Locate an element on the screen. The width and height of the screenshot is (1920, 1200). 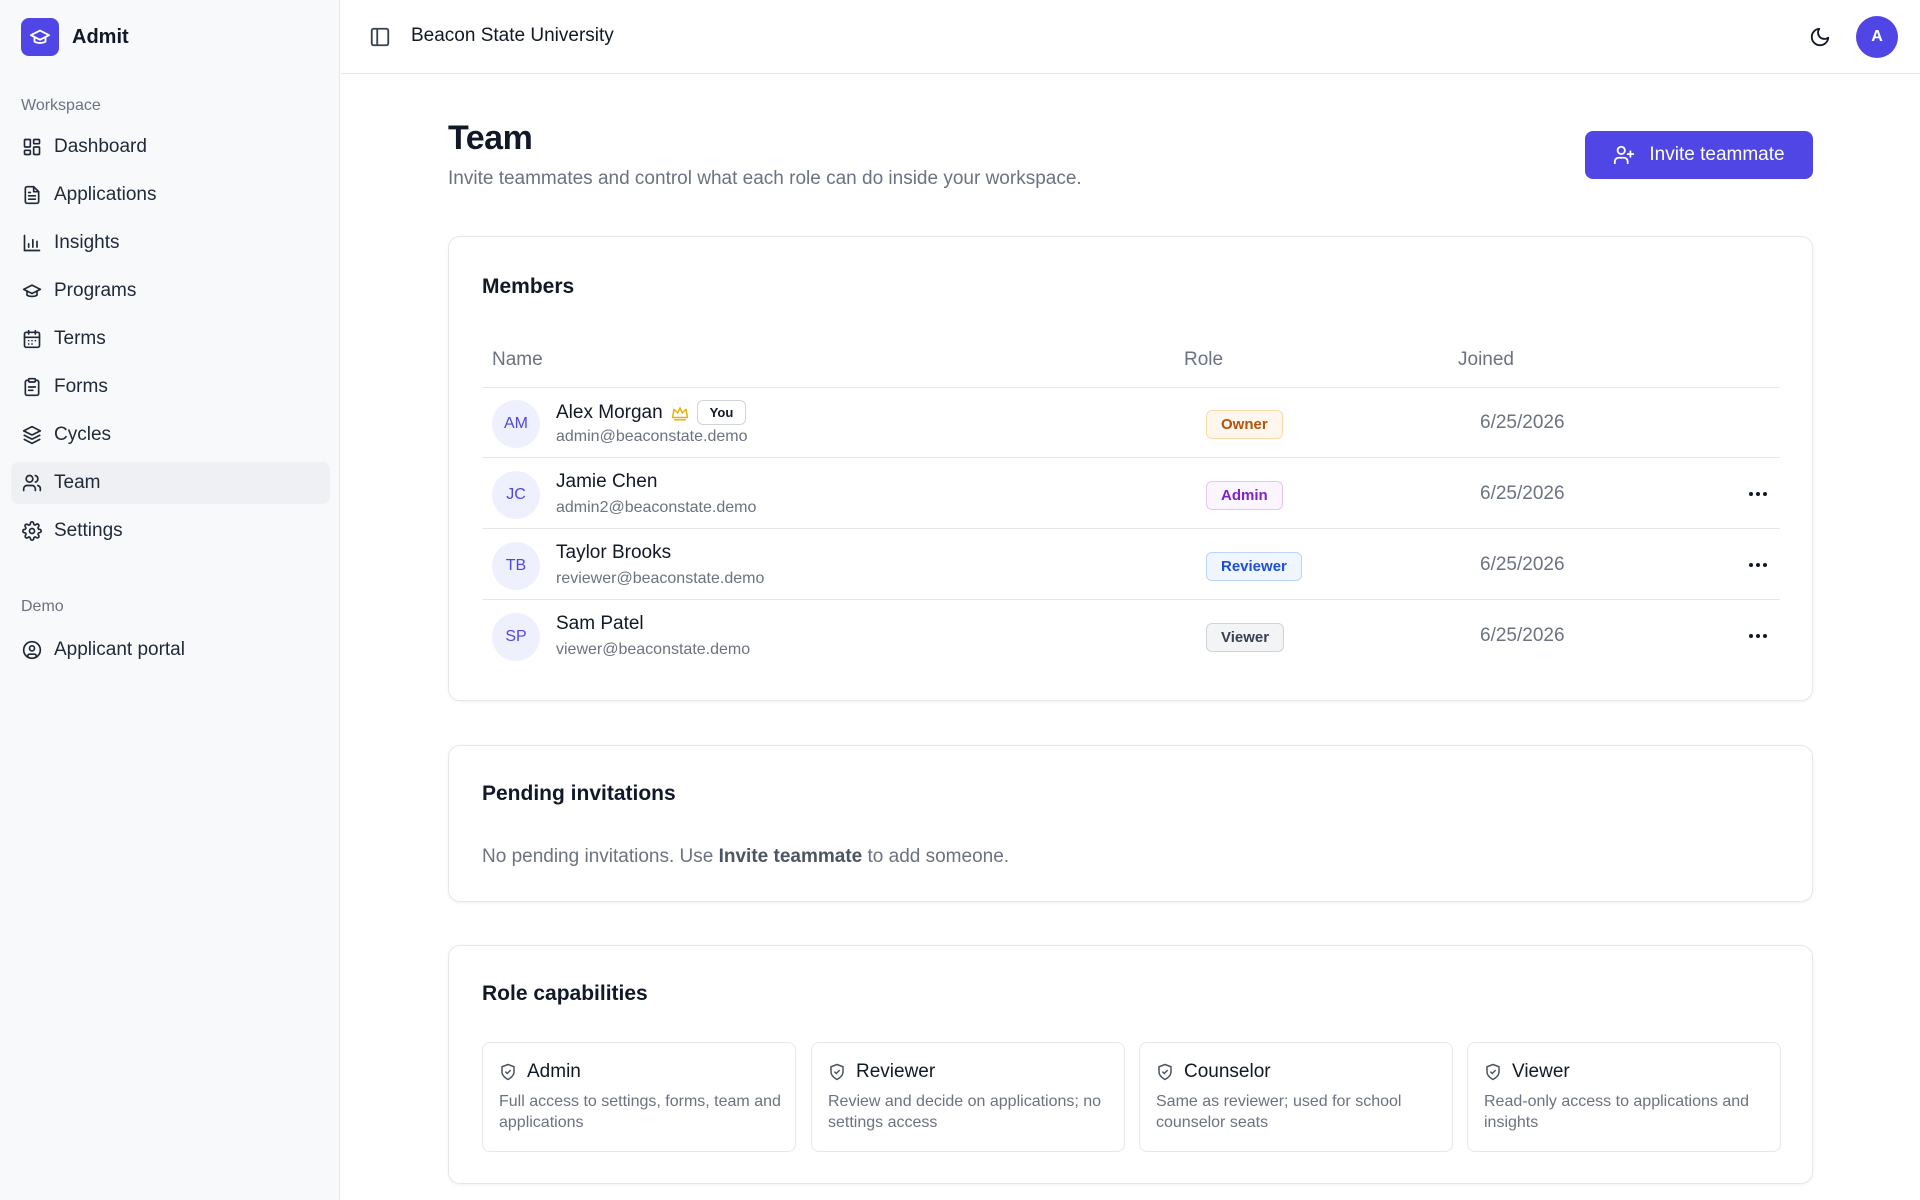
member-name: Jamie Chen is located at coordinates (607, 481).